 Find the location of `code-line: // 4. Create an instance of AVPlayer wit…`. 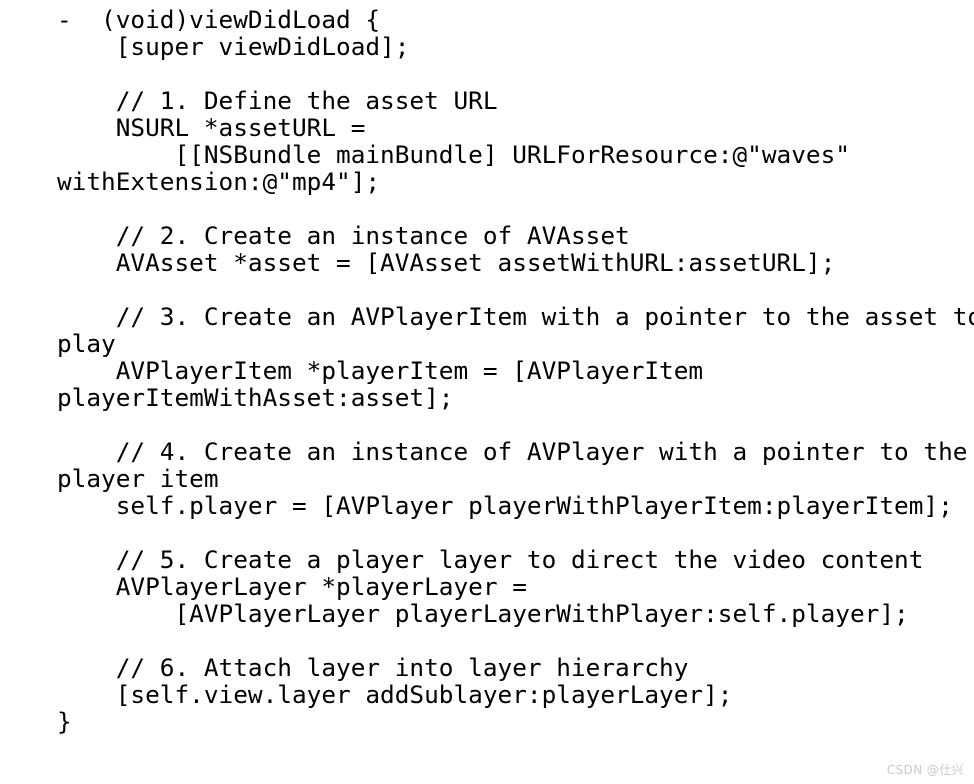

code-line: // 4. Create an instance of AVPlayer wit… is located at coordinates (512, 451).